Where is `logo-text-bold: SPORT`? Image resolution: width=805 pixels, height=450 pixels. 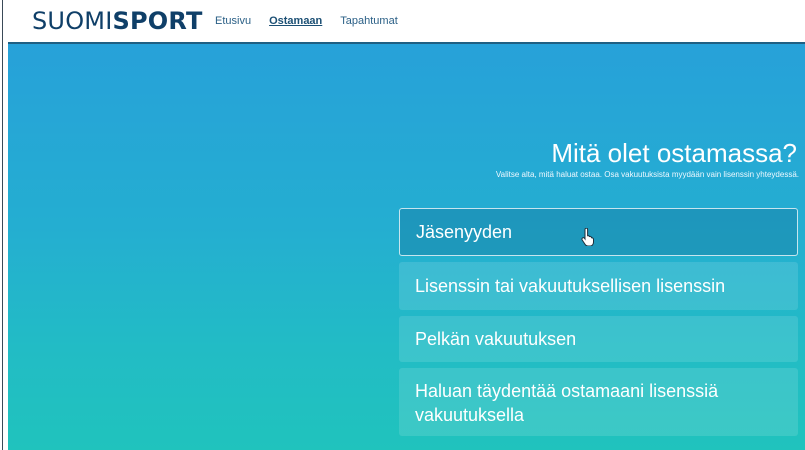 logo-text-bold: SPORT is located at coordinates (157, 21).